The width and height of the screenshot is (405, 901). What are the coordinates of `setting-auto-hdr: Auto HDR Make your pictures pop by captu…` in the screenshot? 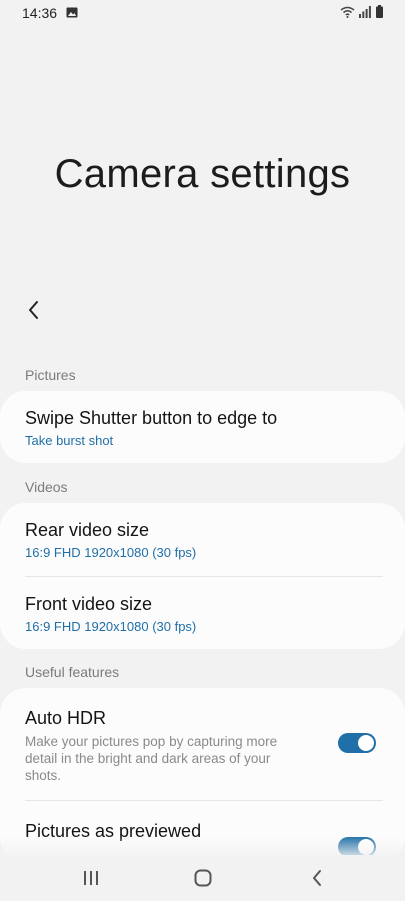 It's located at (202, 743).